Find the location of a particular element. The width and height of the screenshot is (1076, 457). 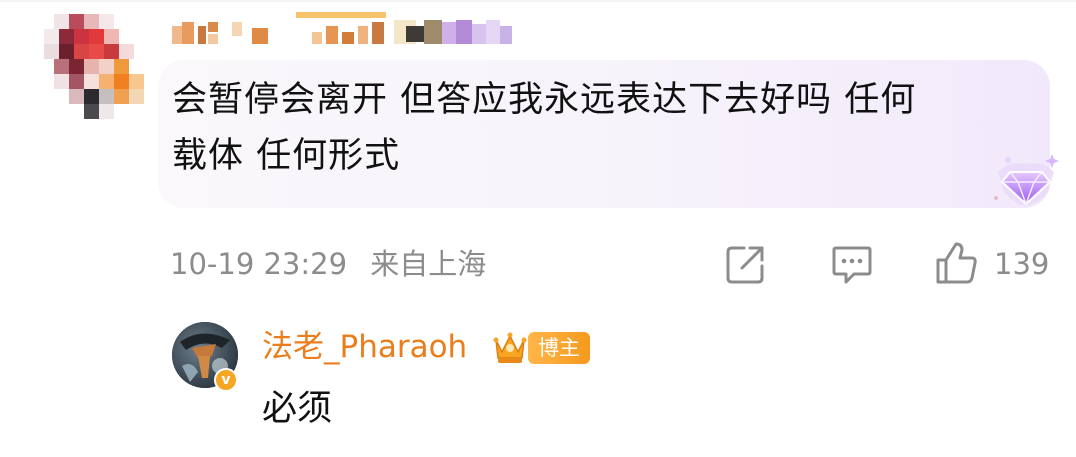

like-count: 139 is located at coordinates (1022, 264).